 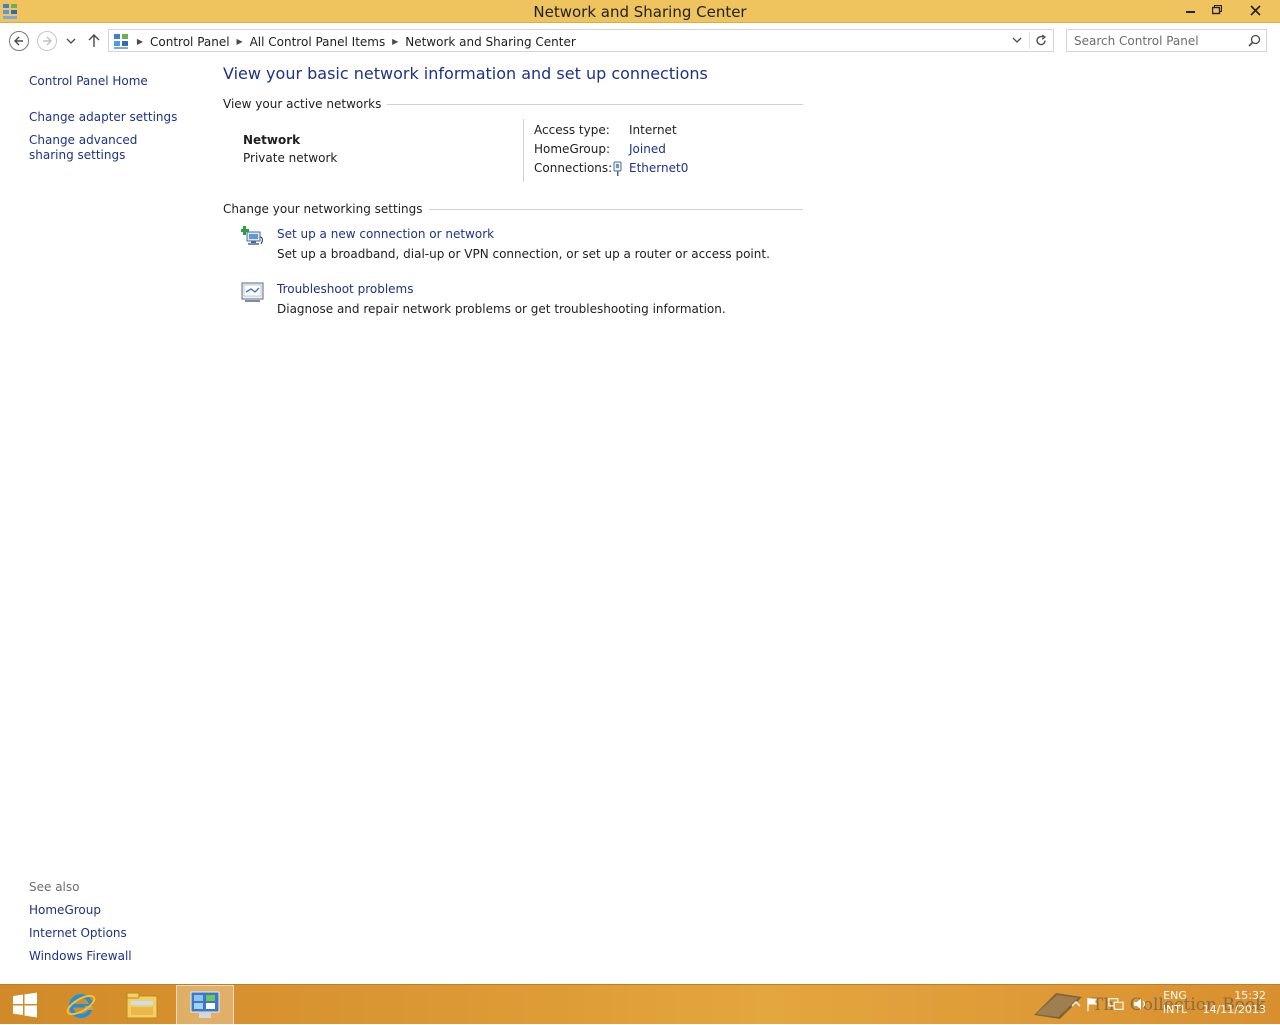 I want to click on search-input, so click(x=1155, y=40).